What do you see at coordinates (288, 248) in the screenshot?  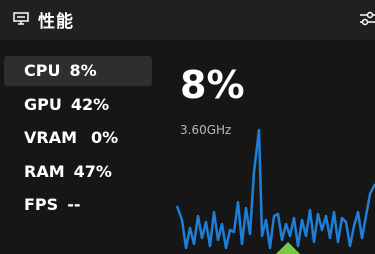 I see `usage-accent` at bounding box center [288, 248].